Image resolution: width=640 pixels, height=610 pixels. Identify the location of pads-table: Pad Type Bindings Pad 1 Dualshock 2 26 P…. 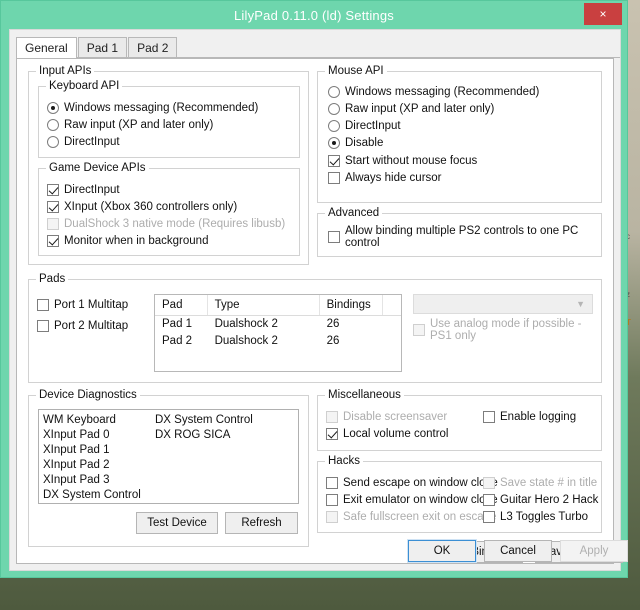
(278, 333).